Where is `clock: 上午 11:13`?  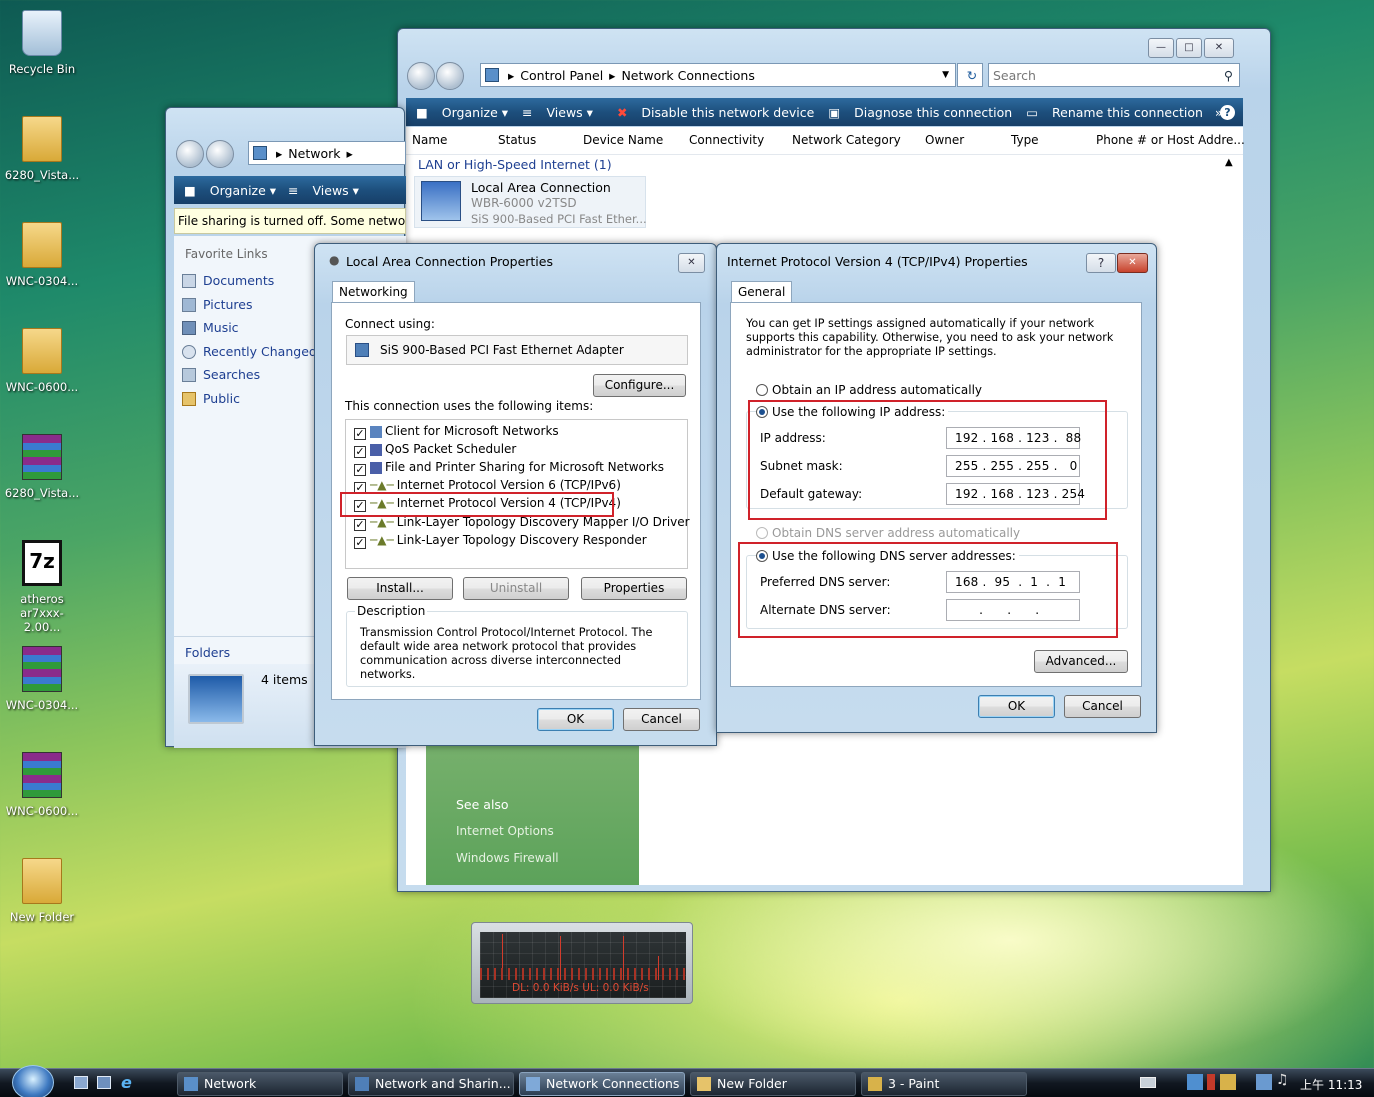 clock: 上午 11:13 is located at coordinates (1331, 1084).